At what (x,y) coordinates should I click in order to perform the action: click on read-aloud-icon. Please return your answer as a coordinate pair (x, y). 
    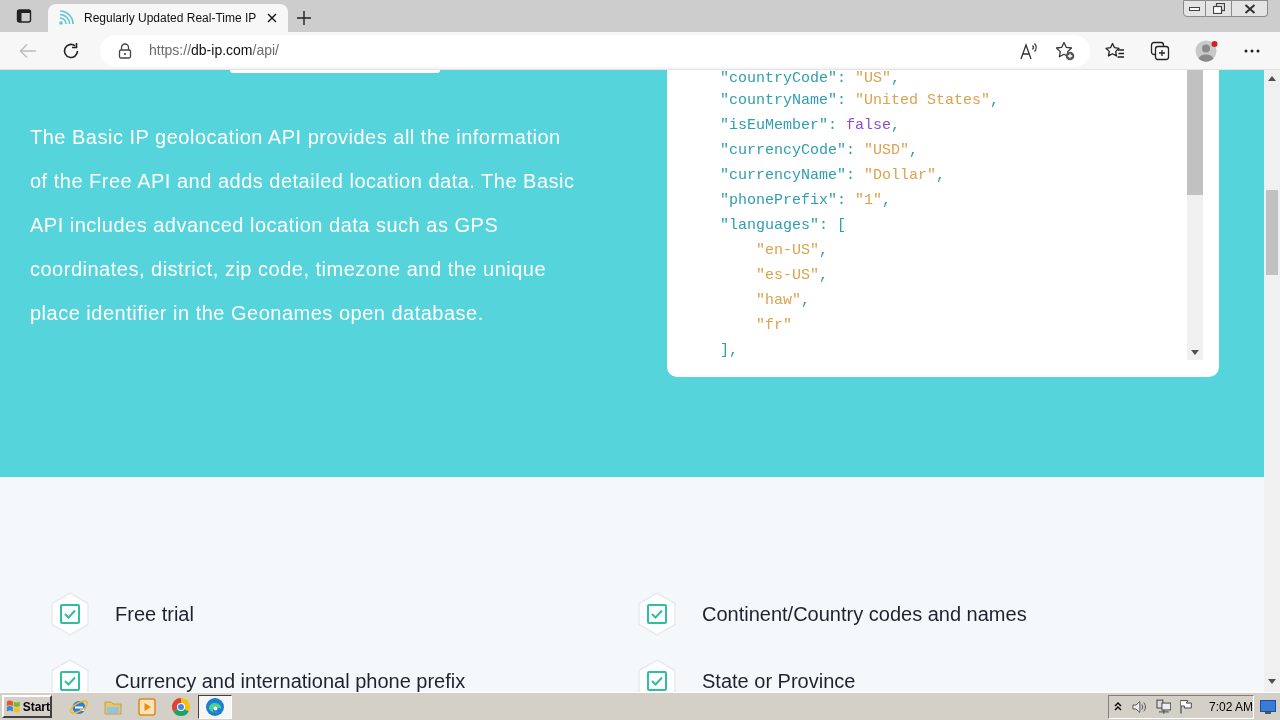
    Looking at the image, I should click on (1029, 50).